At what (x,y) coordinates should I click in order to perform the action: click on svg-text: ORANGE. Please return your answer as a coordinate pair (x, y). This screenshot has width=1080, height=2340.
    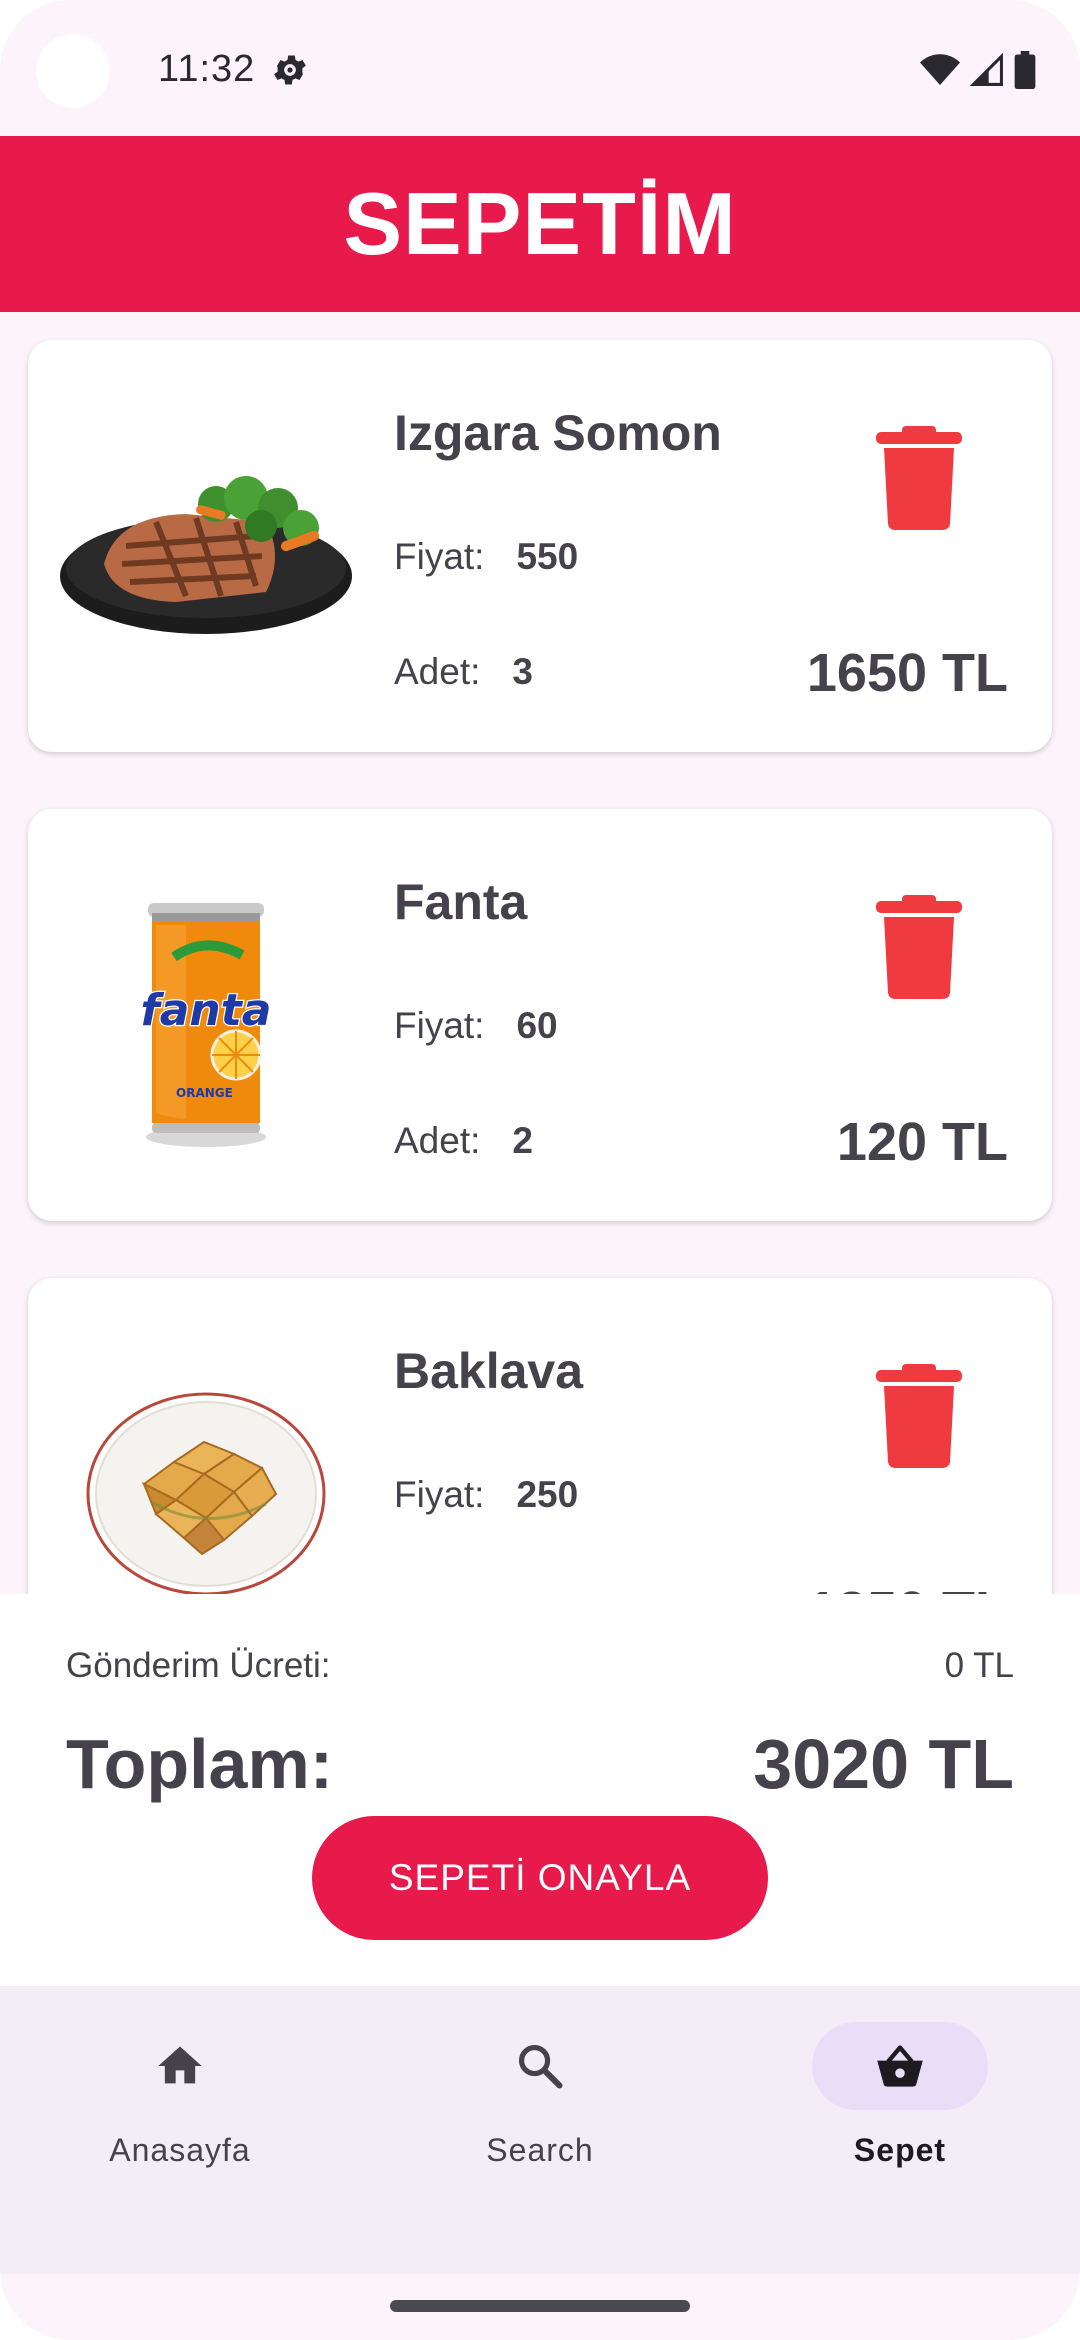
    Looking at the image, I should click on (204, 1093).